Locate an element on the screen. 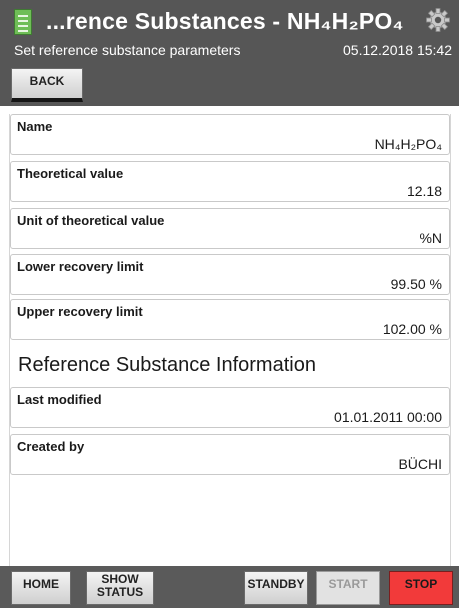  gear-icon is located at coordinates (438, 20).